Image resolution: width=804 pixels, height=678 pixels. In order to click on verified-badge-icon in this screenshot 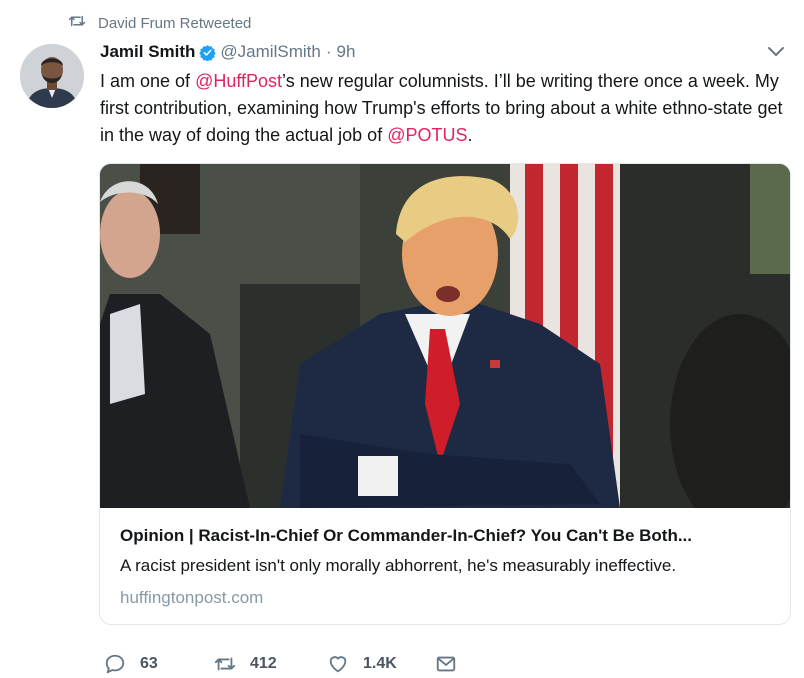, I will do `click(208, 52)`.